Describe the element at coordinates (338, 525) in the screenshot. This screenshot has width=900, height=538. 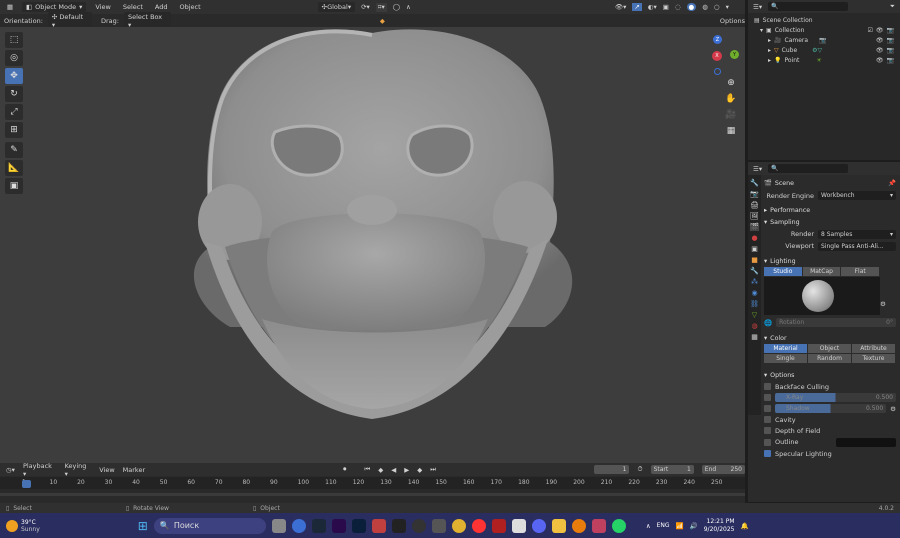
I see `premiere-icon` at that location.